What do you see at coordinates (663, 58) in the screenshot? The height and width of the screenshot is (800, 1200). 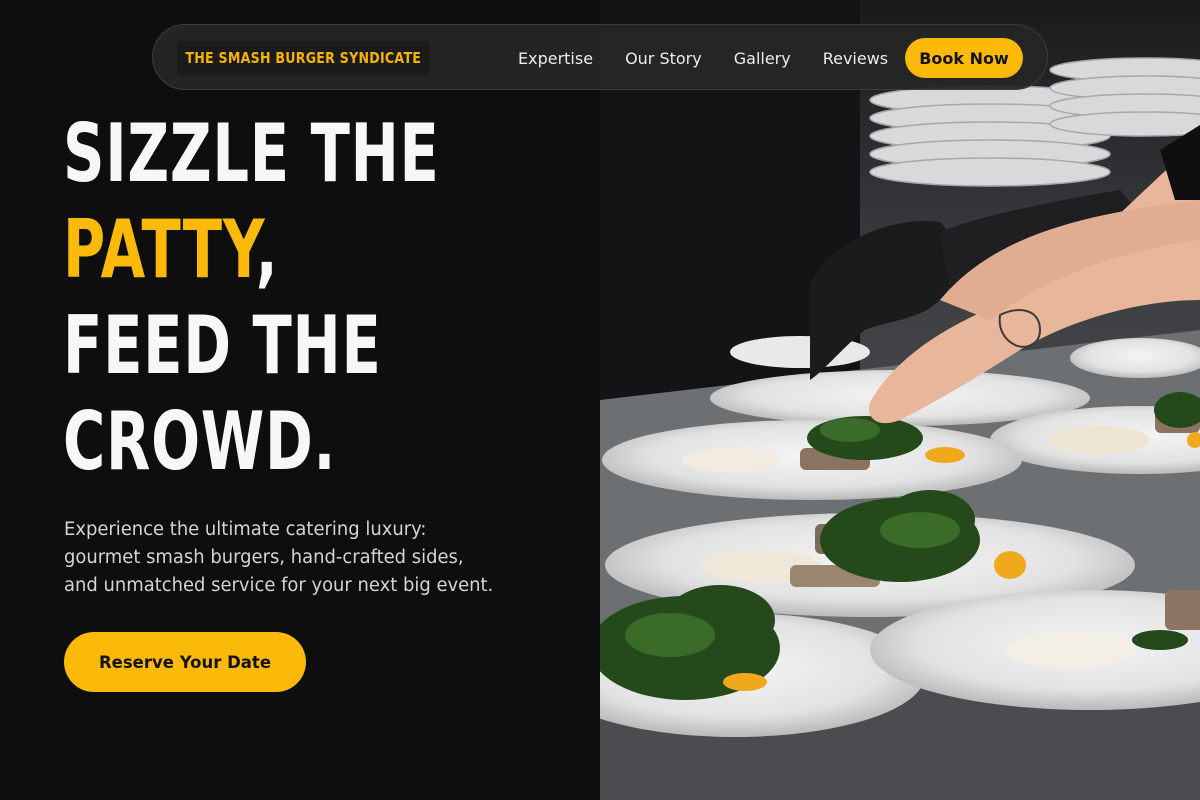 I see `nav-link-our-story: Our Story` at bounding box center [663, 58].